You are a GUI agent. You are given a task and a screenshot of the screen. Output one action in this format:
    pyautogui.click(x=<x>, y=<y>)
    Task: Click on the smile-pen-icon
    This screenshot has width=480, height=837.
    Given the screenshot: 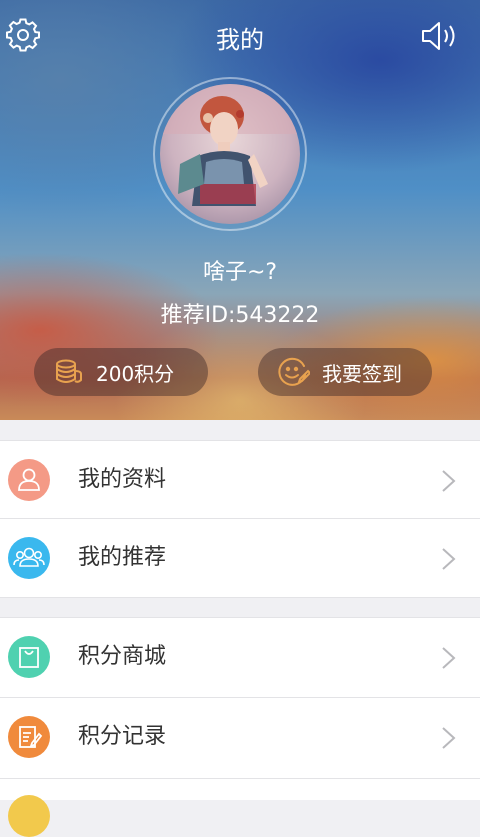 What is the action you would take?
    pyautogui.click(x=294, y=371)
    